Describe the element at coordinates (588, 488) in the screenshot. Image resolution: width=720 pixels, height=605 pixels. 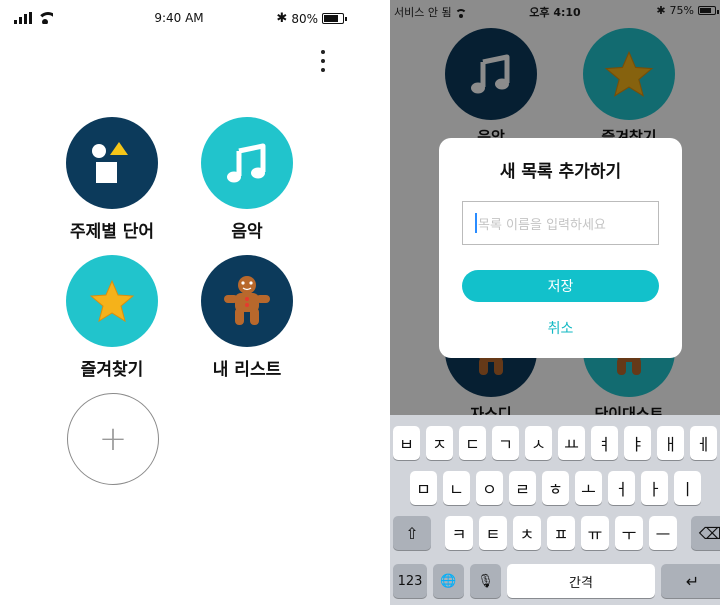
I see `key: ㅗ` at that location.